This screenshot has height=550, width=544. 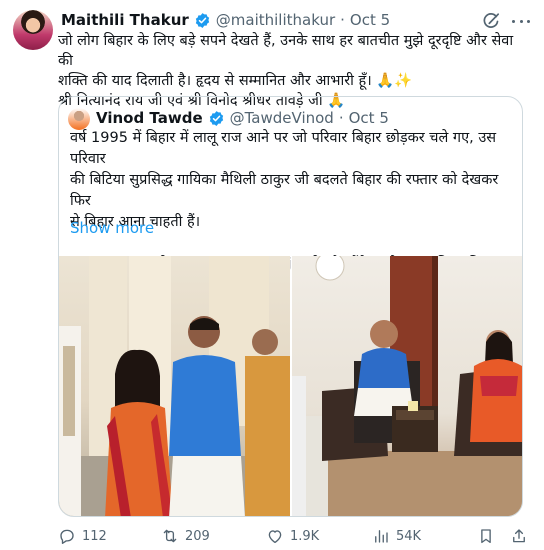 I want to click on reply-button: 112, so click(x=82, y=536).